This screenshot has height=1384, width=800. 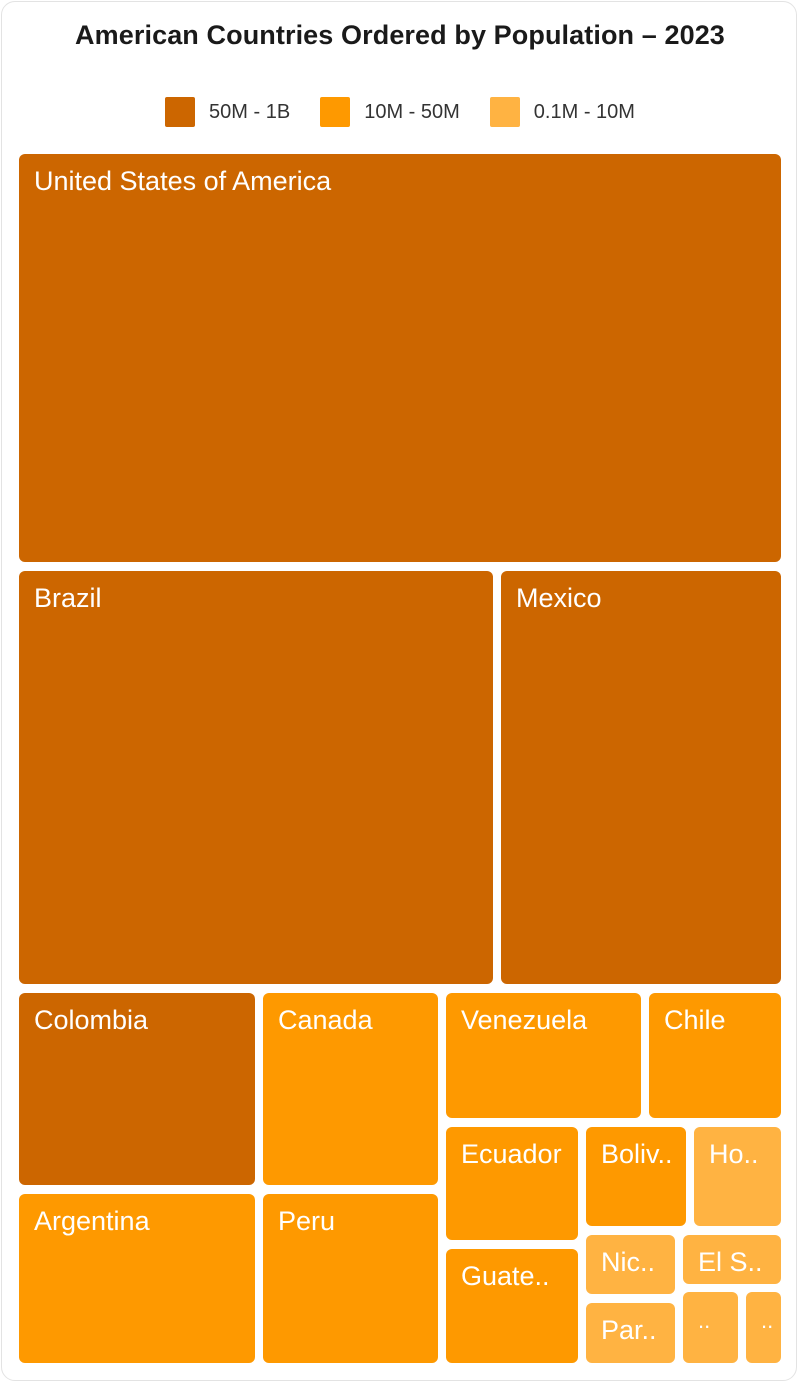 What do you see at coordinates (628, 1262) in the screenshot?
I see `tile-label-nicaragua: Nic..` at bounding box center [628, 1262].